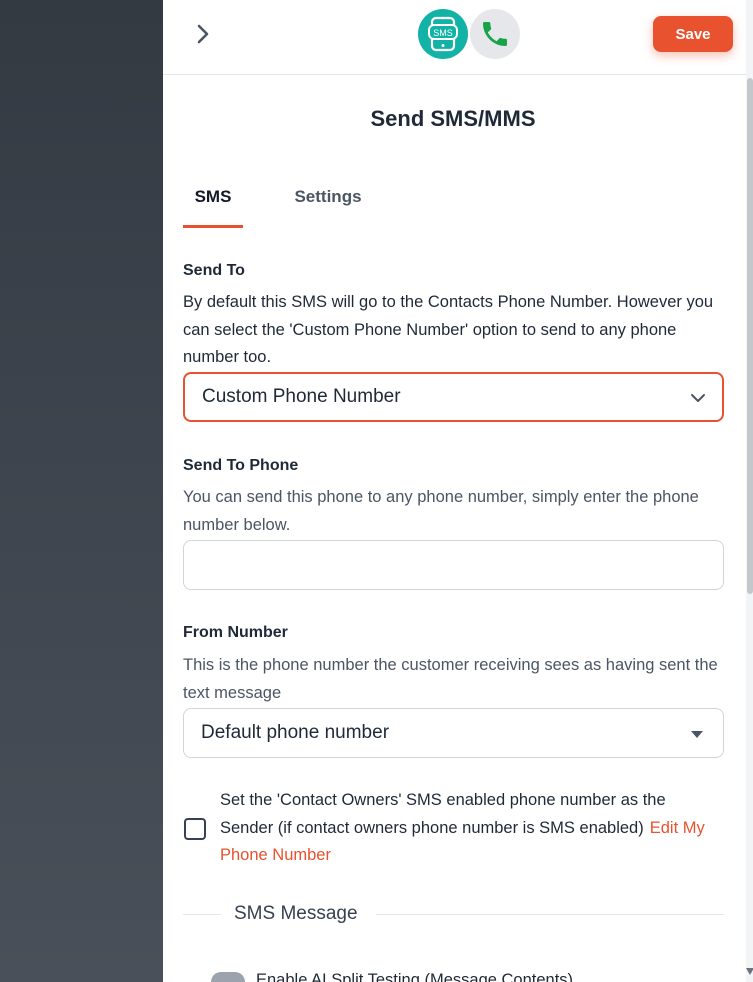  I want to click on send-to-phone-input, so click(453, 565).